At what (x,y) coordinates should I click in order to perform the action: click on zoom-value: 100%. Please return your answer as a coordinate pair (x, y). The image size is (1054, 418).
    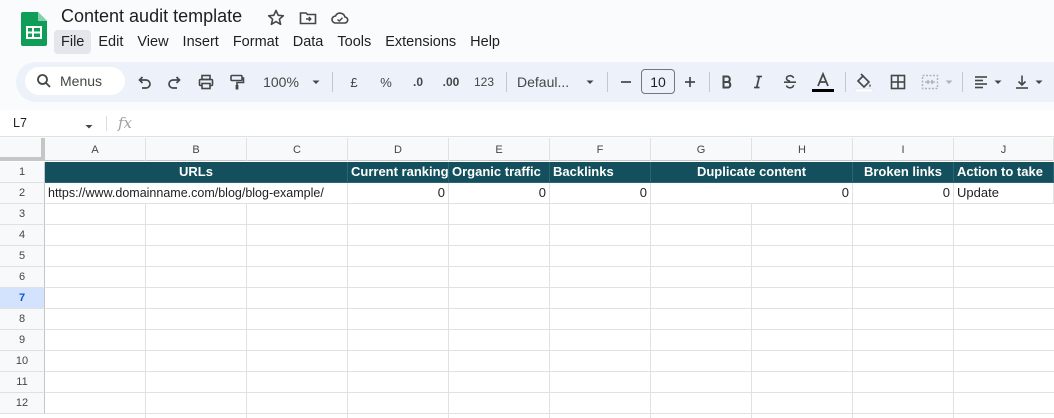
    Looking at the image, I should click on (281, 82).